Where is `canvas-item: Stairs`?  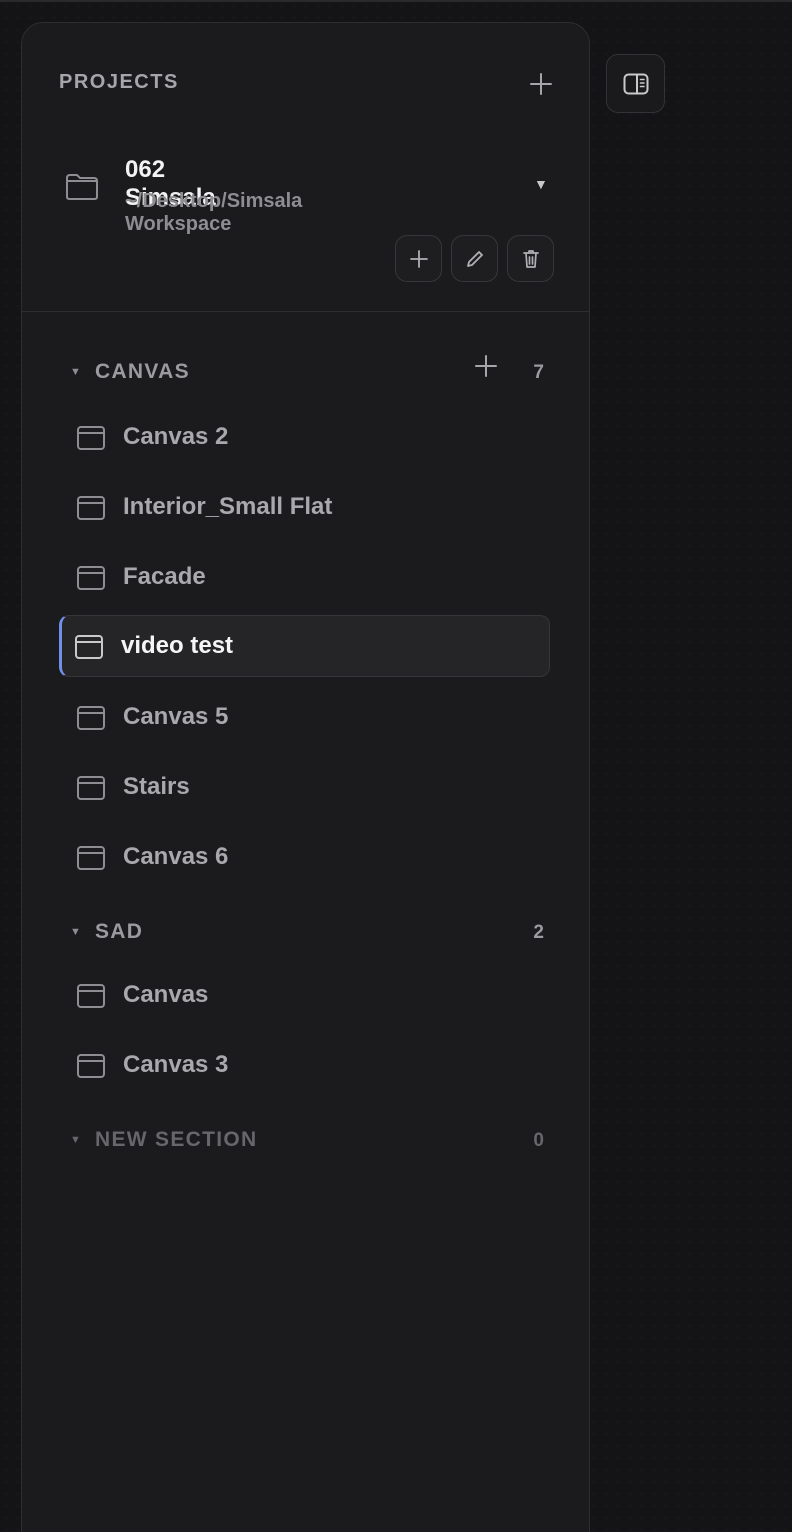
canvas-item: Stairs is located at coordinates (304, 787).